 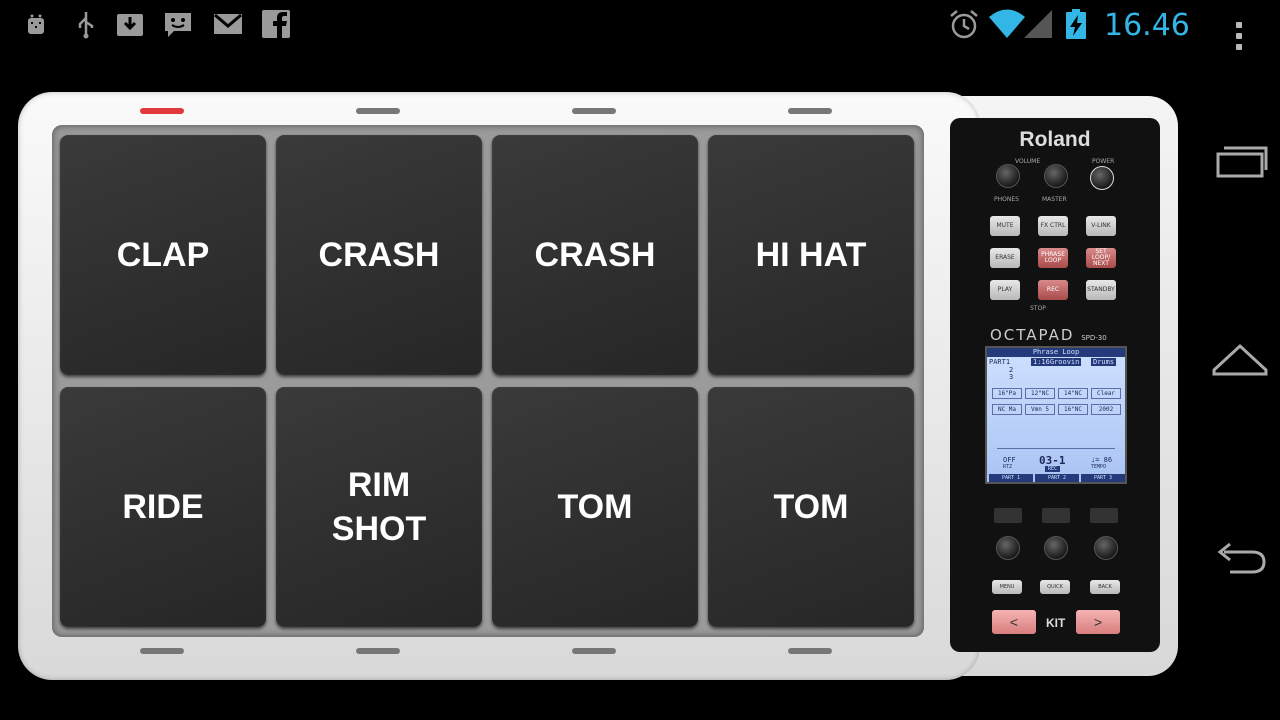 I want to click on kit-next-button: >, so click(x=1098, y=622).